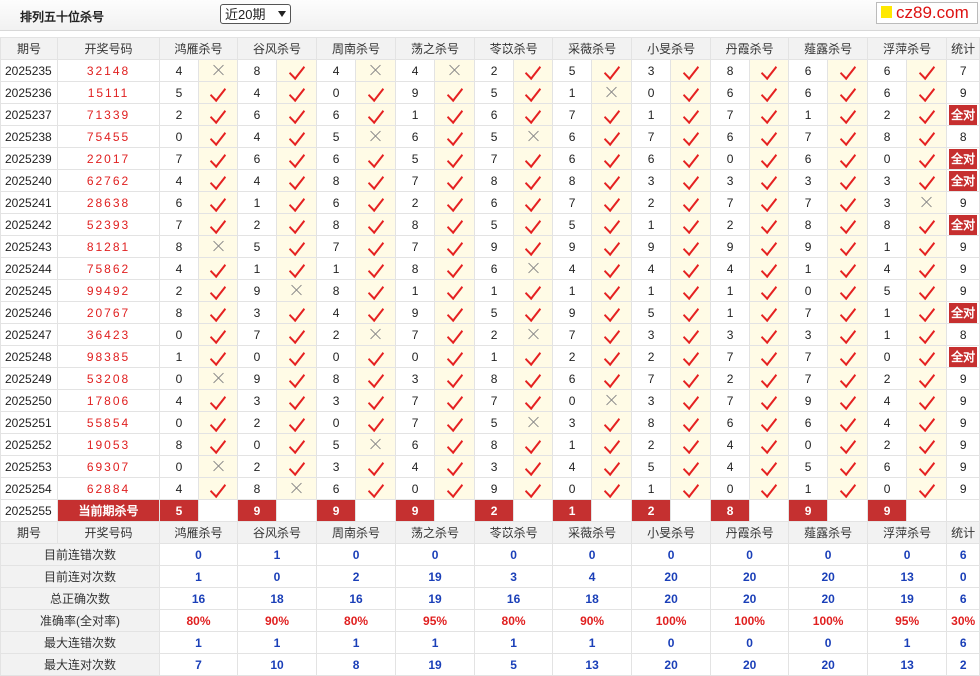  Describe the element at coordinates (572, 290) in the screenshot. I see `kill-number-caiwei: 1` at that location.